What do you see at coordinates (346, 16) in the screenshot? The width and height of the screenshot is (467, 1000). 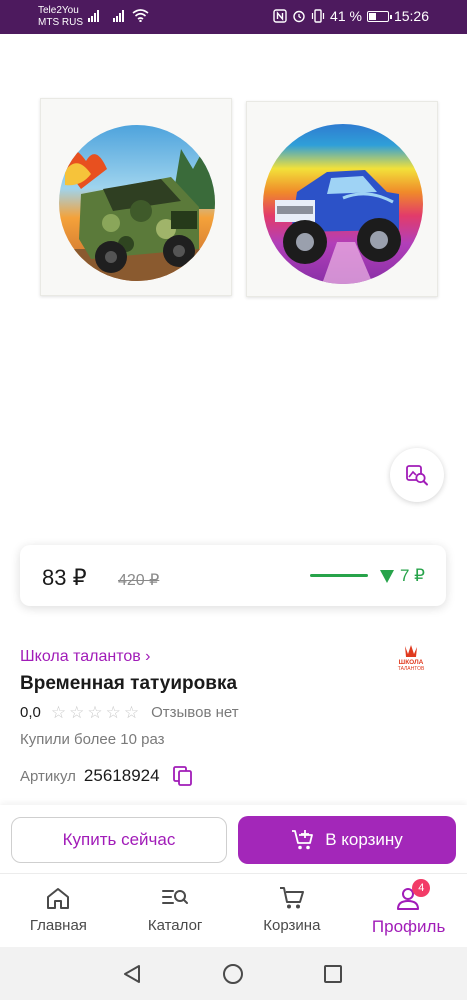 I see `battery-percent: 41 %` at bounding box center [346, 16].